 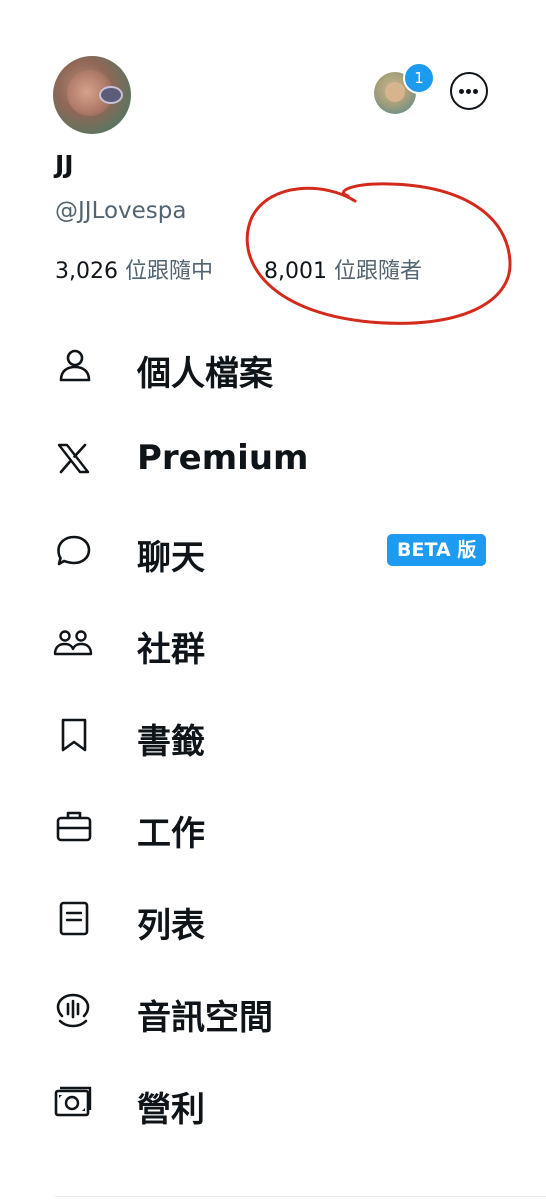 I want to click on avatar-sunglasses, so click(x=111, y=95).